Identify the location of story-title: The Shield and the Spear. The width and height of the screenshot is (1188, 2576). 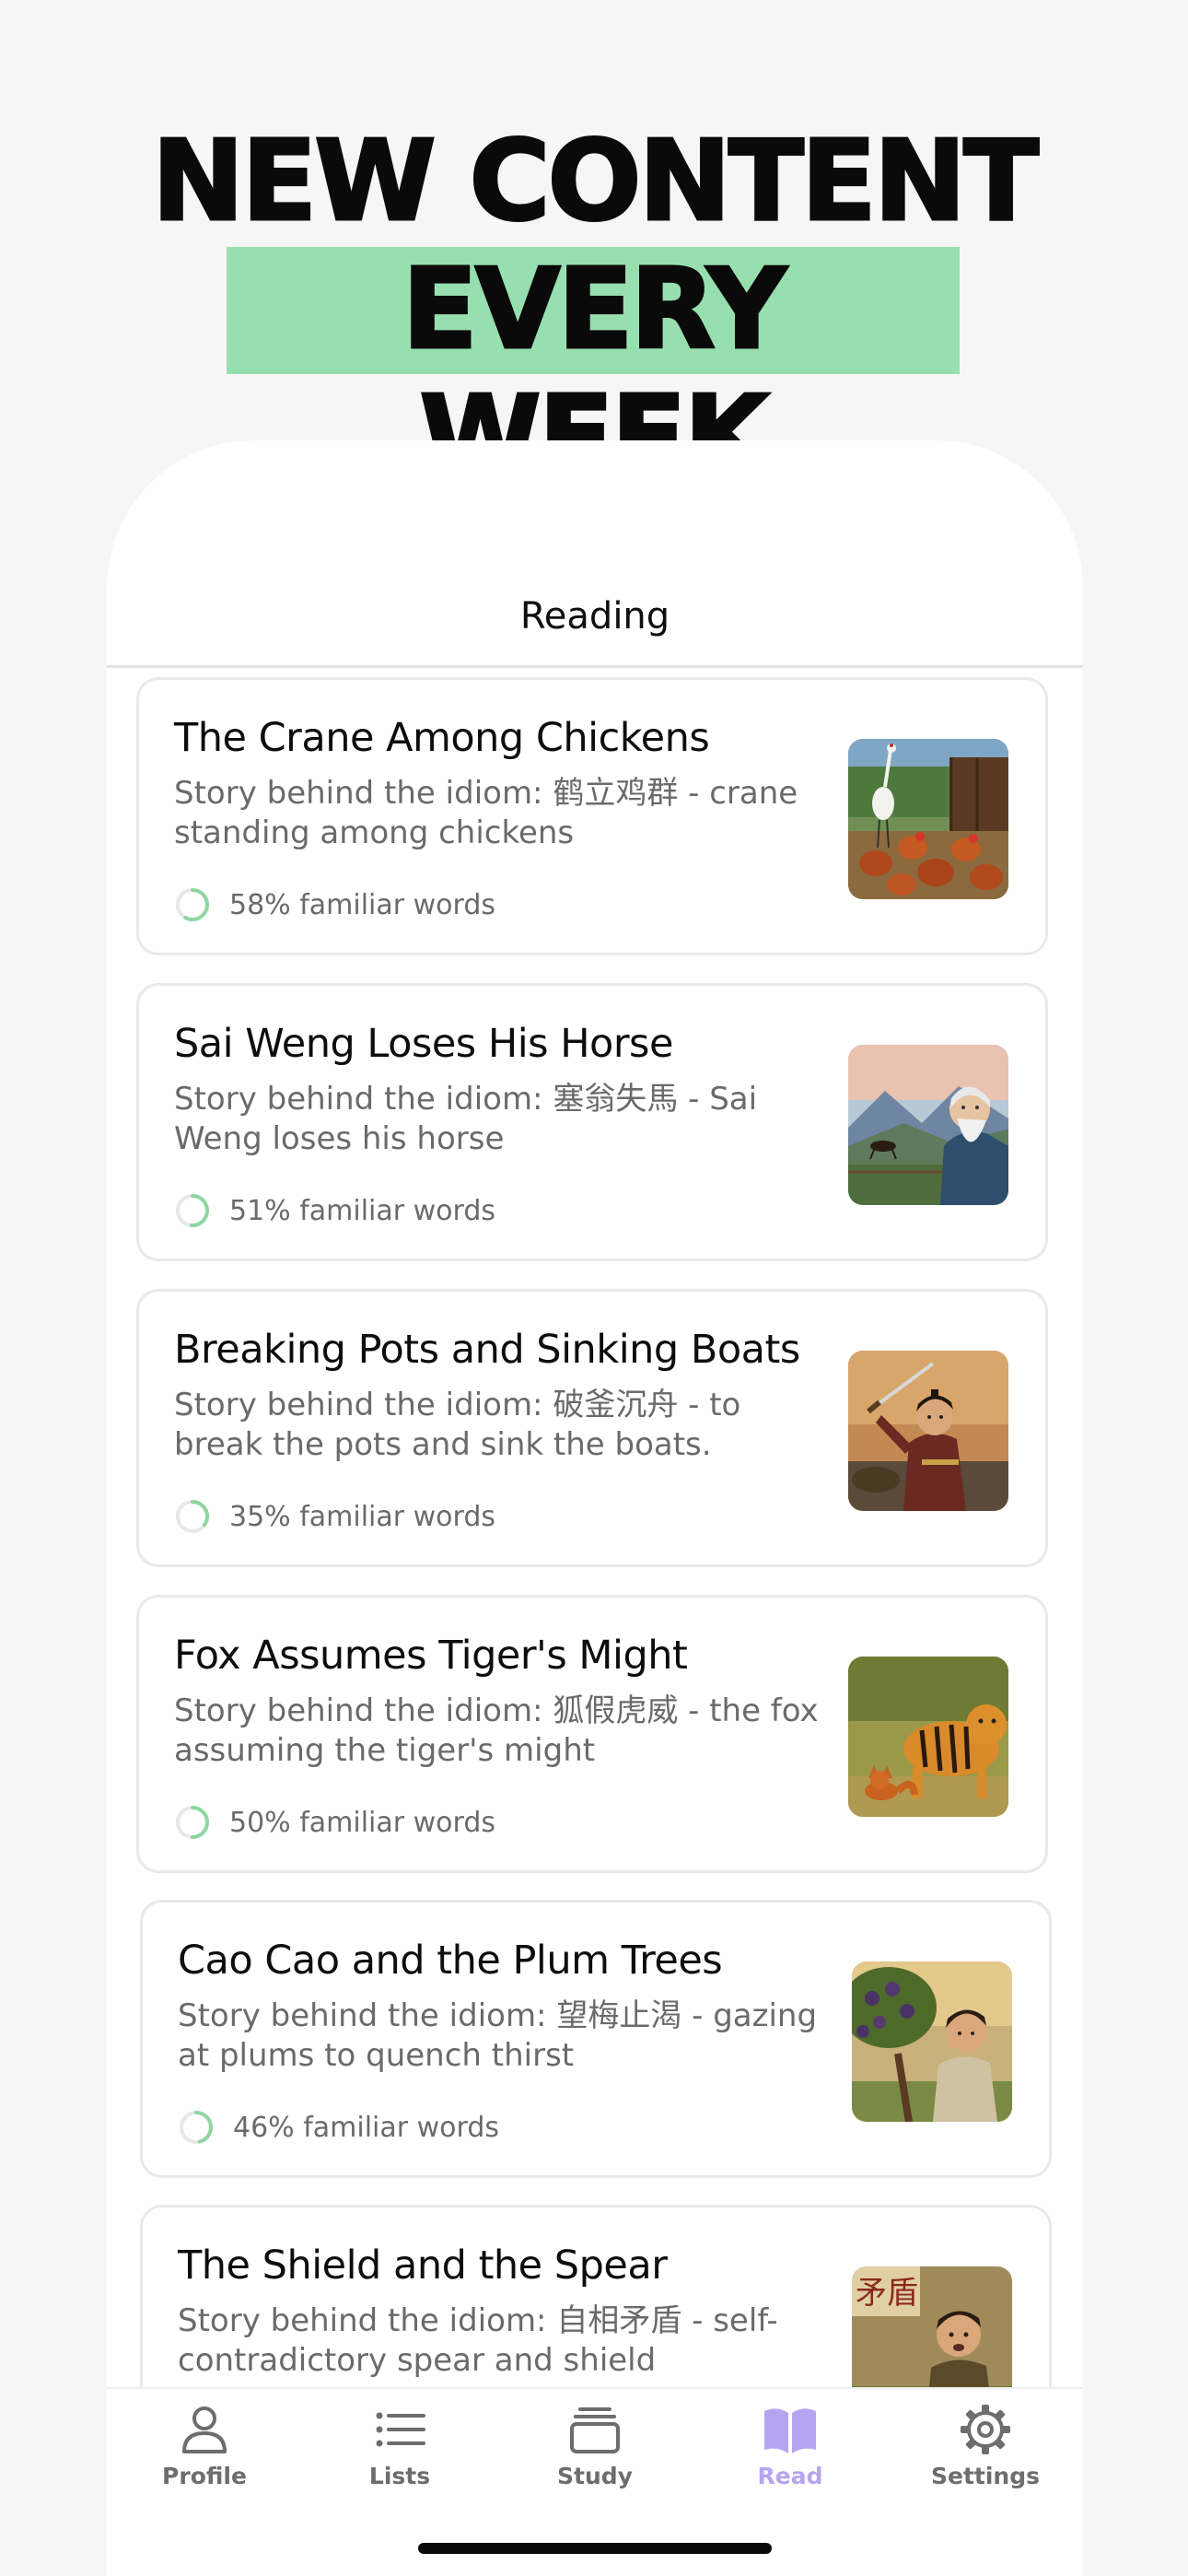
(423, 2265).